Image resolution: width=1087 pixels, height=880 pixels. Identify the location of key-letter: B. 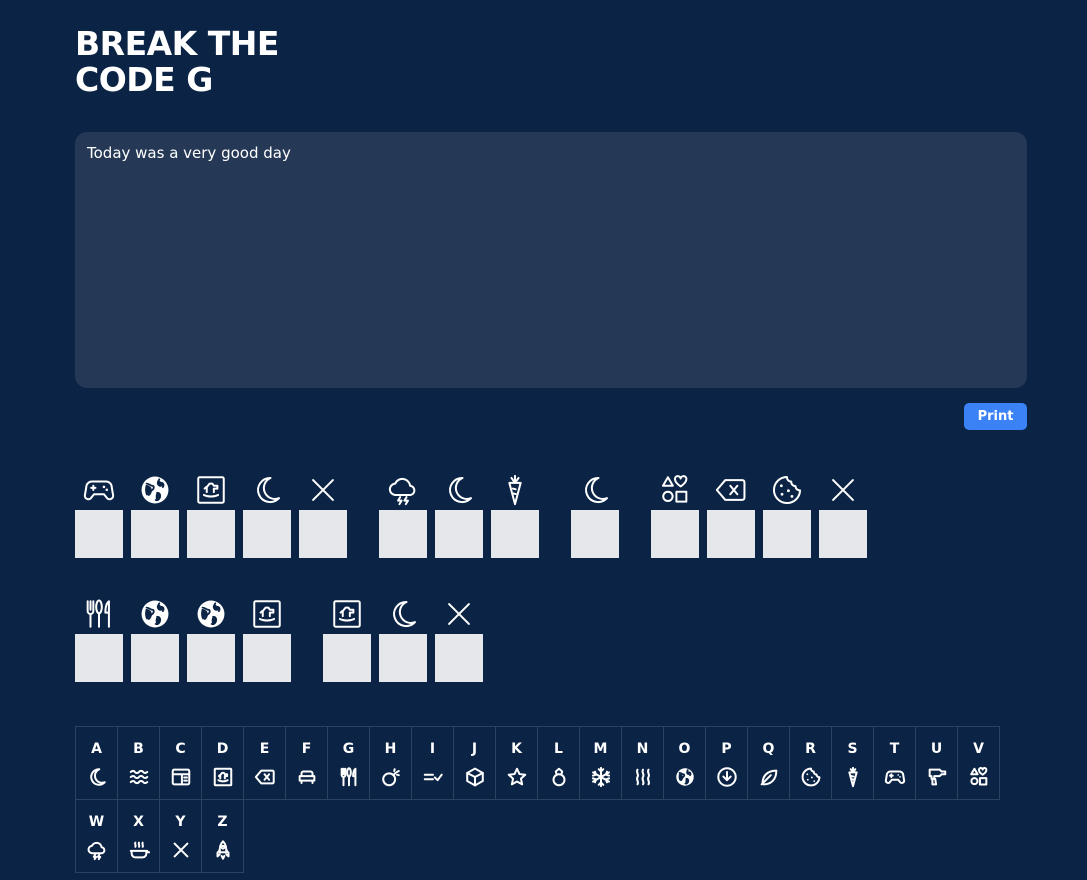
(138, 749).